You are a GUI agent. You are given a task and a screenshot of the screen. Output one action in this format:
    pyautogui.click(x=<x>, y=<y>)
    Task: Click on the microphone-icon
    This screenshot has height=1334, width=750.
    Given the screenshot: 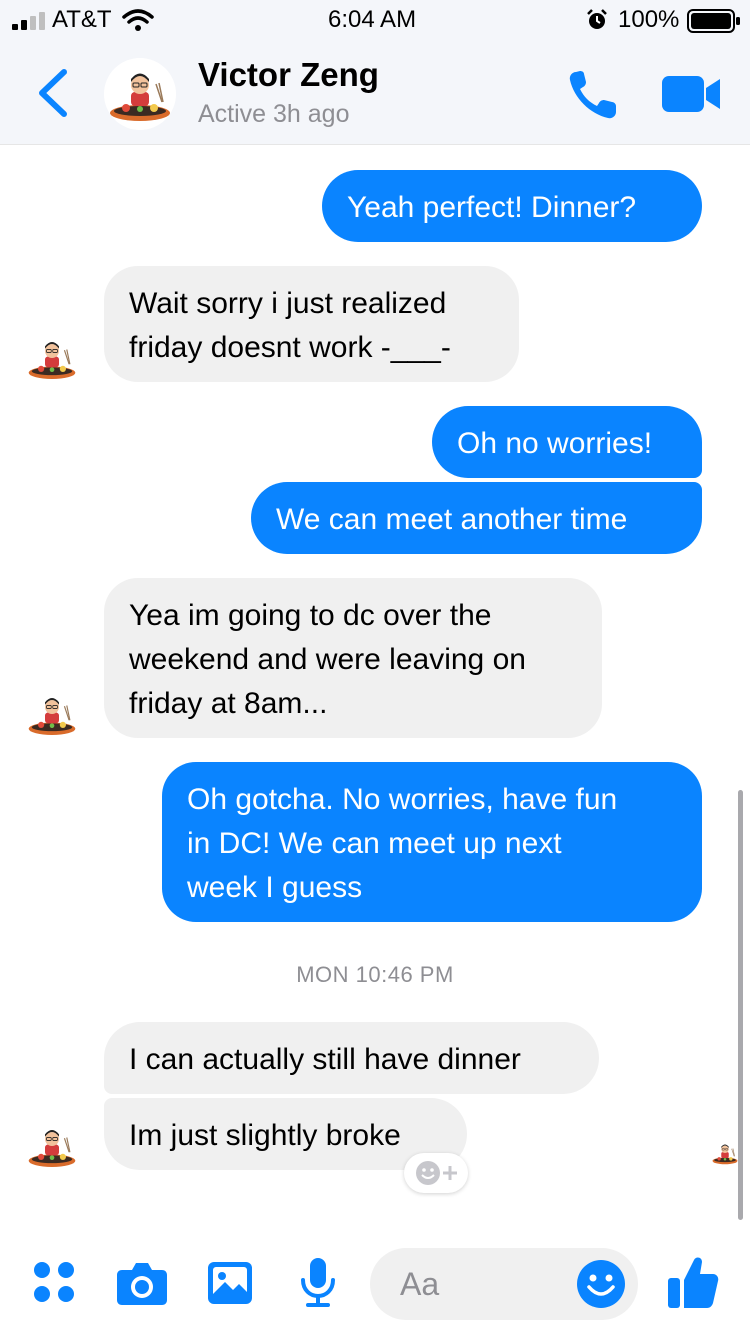 What is the action you would take?
    pyautogui.click(x=318, y=1282)
    